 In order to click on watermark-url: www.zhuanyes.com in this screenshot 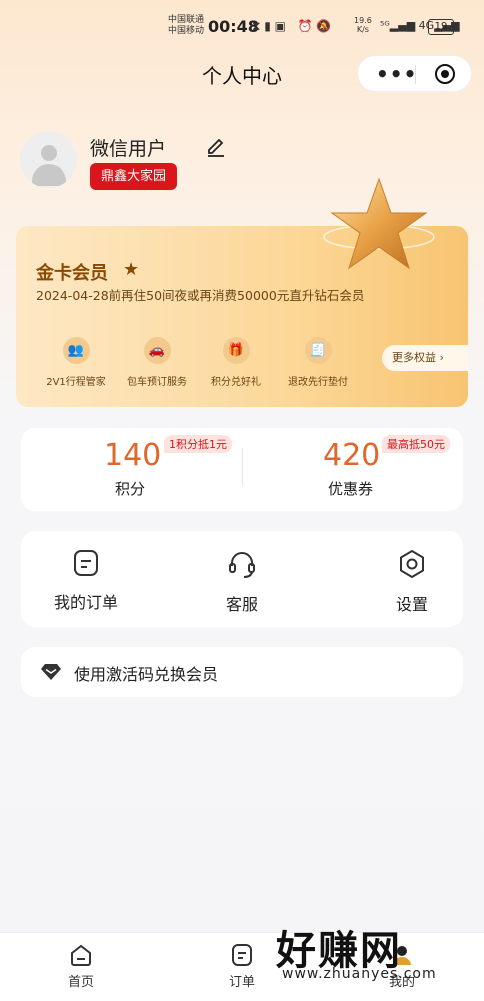, I will do `click(359, 974)`.